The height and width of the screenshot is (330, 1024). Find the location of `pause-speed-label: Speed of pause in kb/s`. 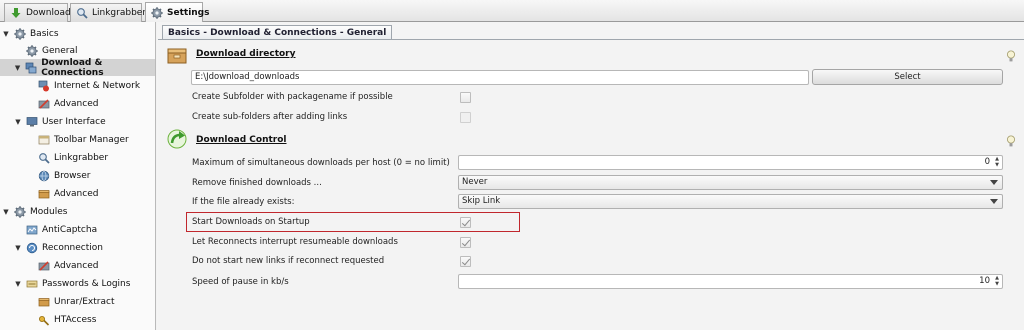

pause-speed-label: Speed of pause in kb/s is located at coordinates (240, 282).